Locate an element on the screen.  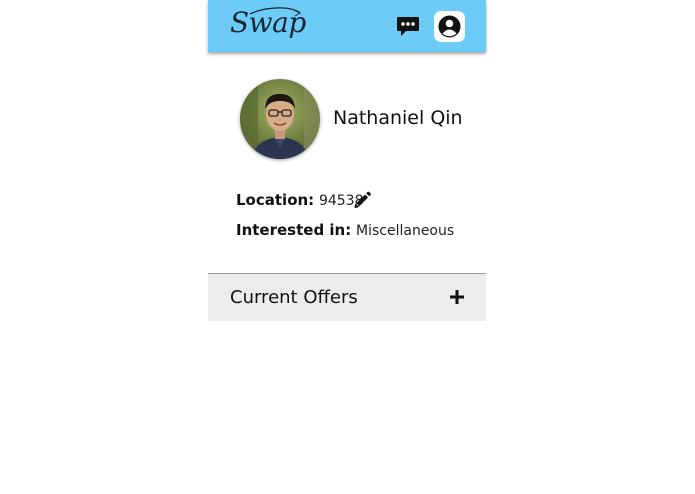
add-offer-button is located at coordinates (457, 297).